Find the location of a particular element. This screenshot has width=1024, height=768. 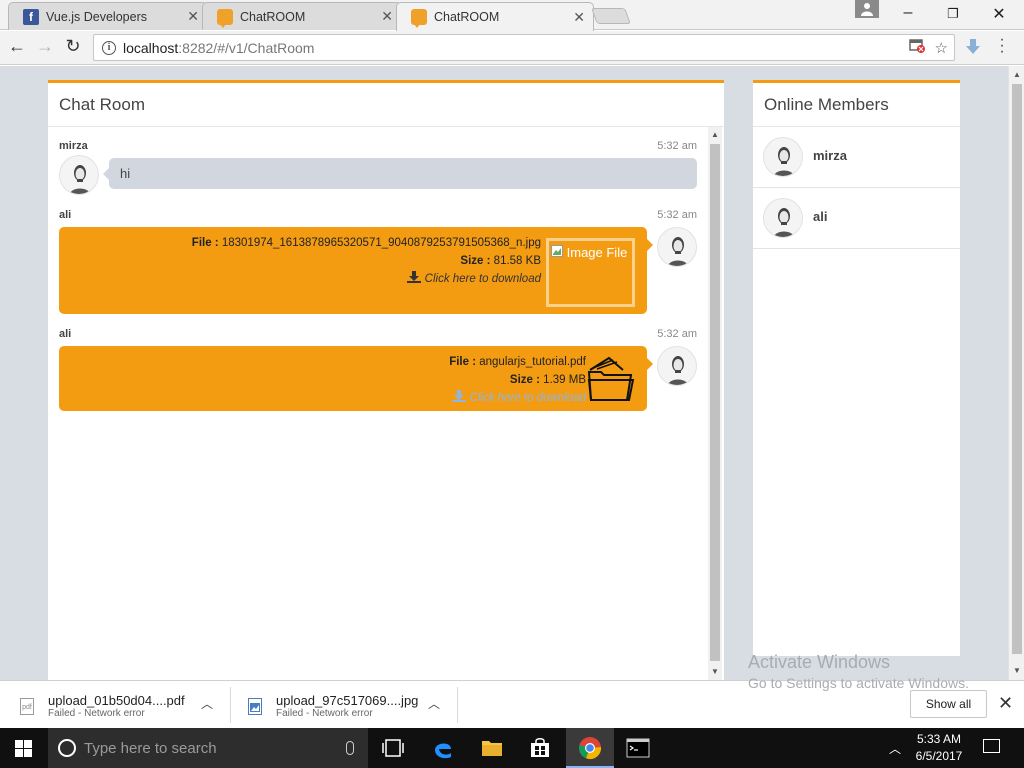

online-members-title: Online Members is located at coordinates (856, 105).